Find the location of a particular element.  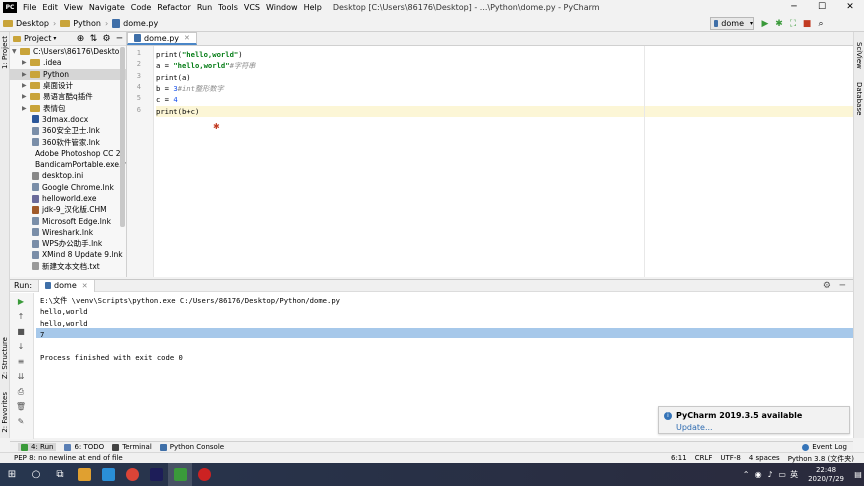

debug-icon: ✱ is located at coordinates (779, 24).